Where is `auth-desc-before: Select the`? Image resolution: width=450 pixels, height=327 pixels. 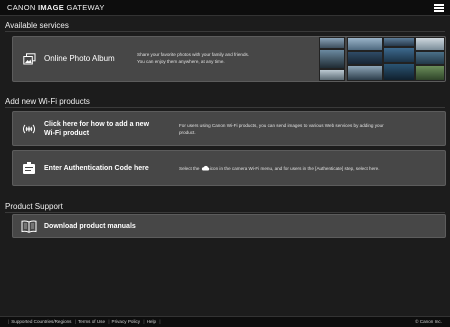
auth-desc-before: Select the is located at coordinates (189, 169).